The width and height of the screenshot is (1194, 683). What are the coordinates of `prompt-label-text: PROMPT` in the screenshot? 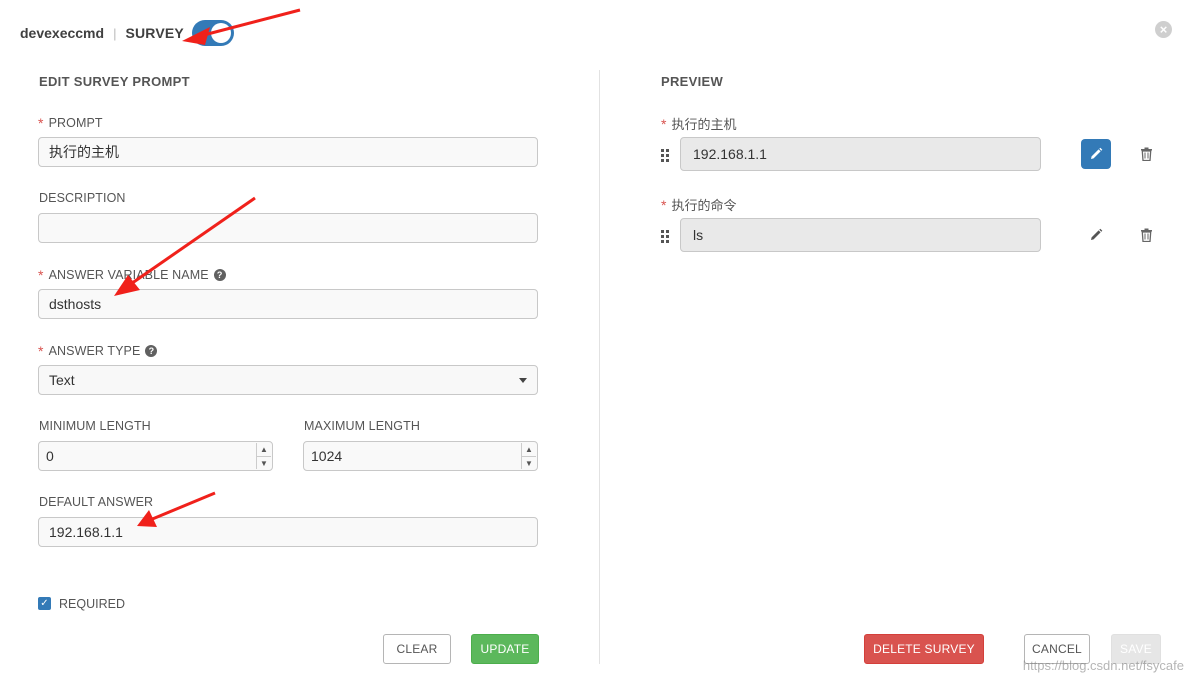 It's located at (75, 123).